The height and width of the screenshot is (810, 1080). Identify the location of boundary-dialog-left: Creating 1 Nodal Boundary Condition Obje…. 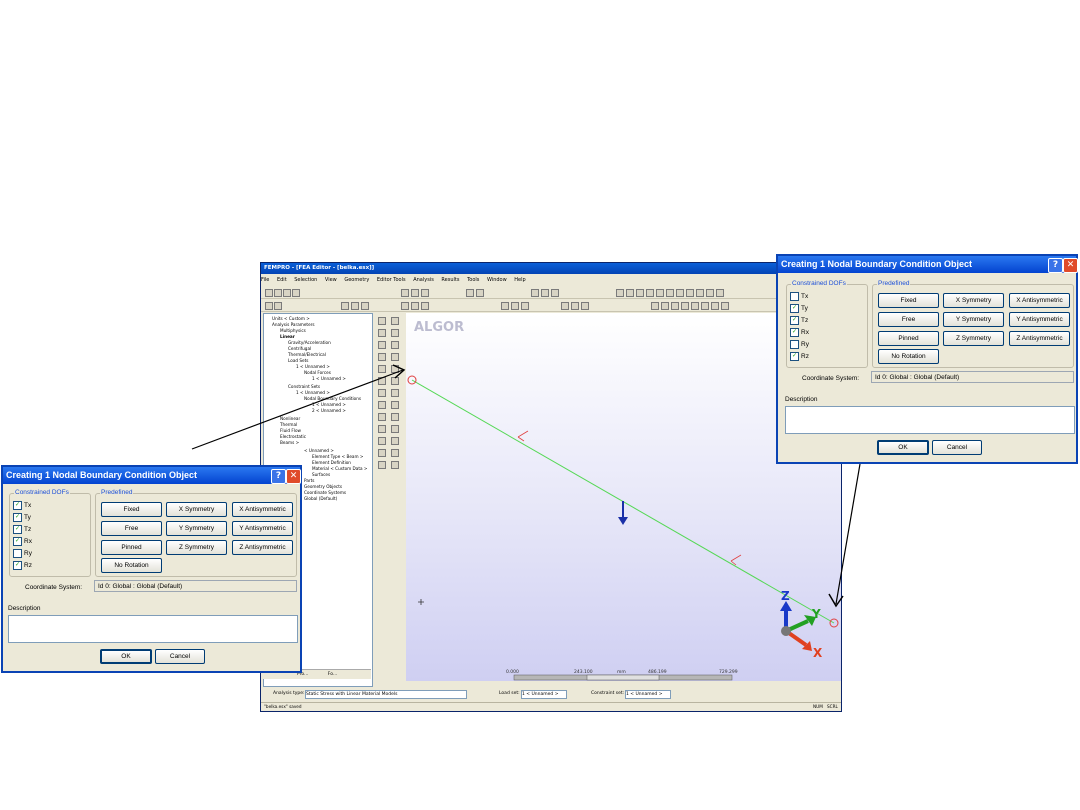
(151, 569).